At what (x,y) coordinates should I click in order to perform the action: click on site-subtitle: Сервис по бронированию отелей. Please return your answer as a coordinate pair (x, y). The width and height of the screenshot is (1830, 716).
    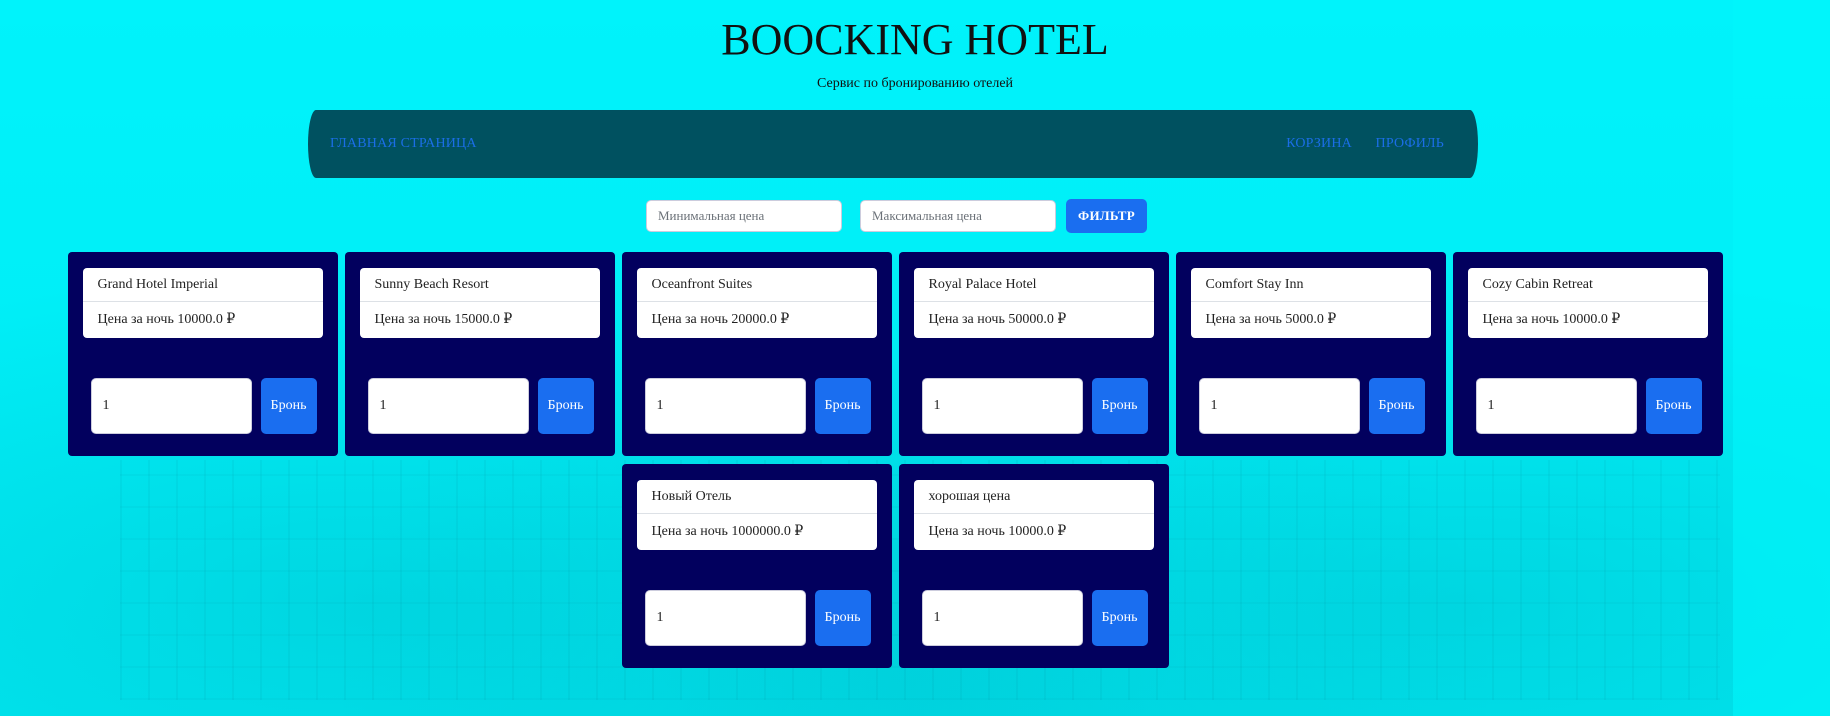
    Looking at the image, I should click on (915, 83).